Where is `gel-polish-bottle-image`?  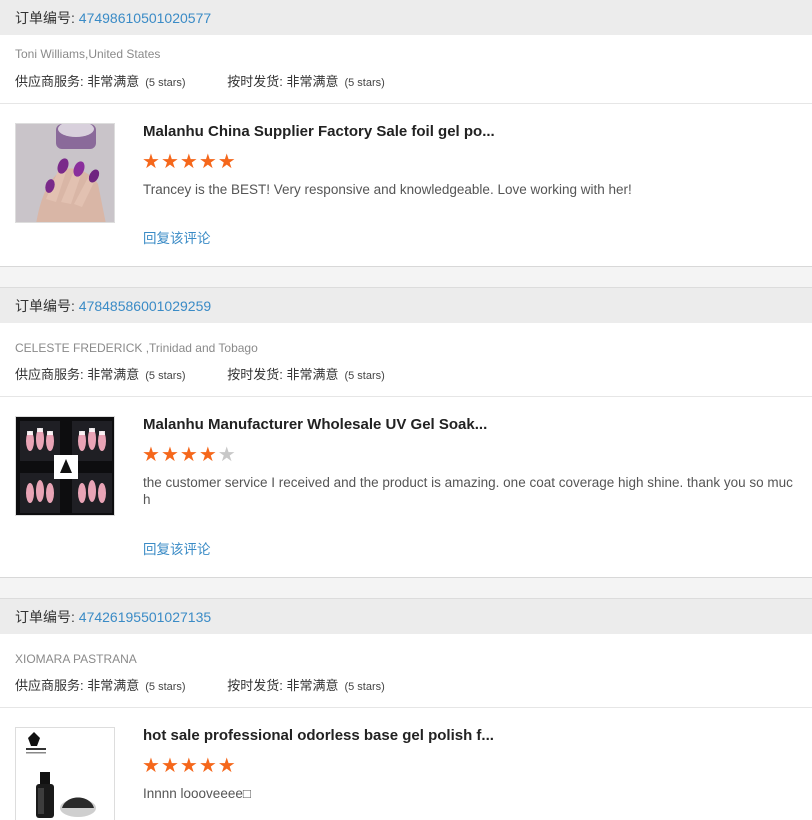
gel-polish-bottle-image is located at coordinates (65, 774).